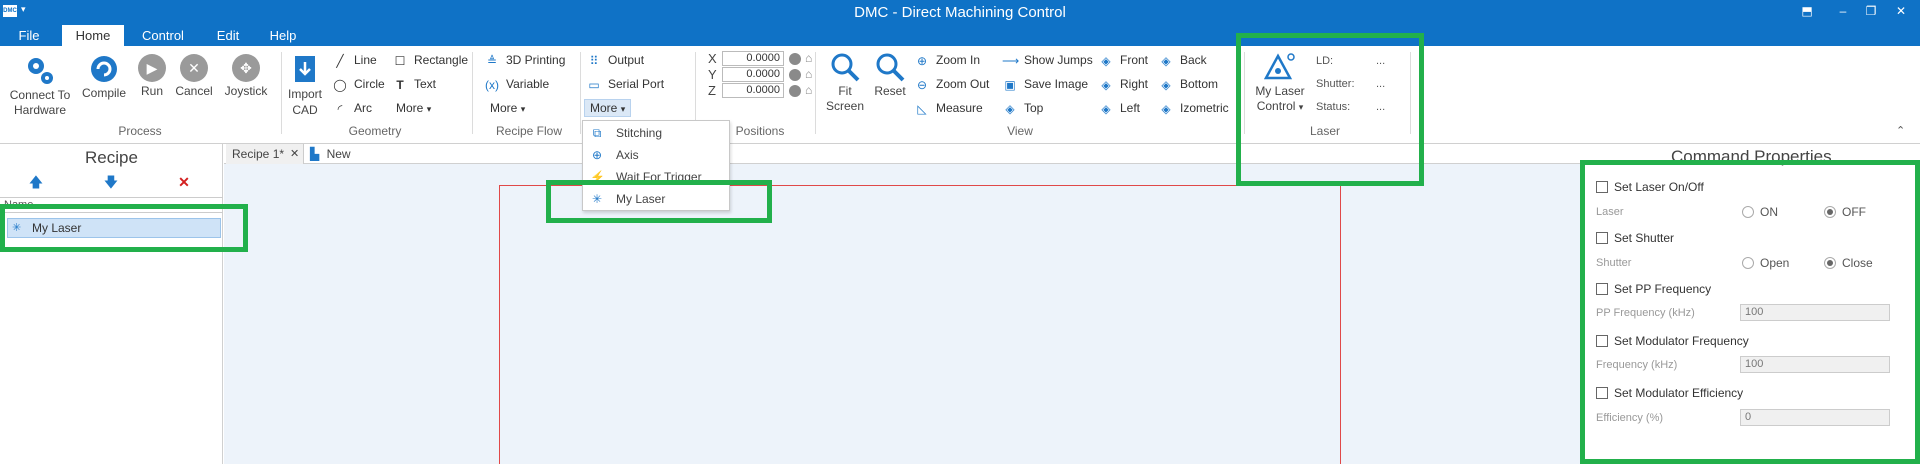 This screenshot has height=464, width=1920. I want to click on axis-icon: ⊕, so click(597, 155).